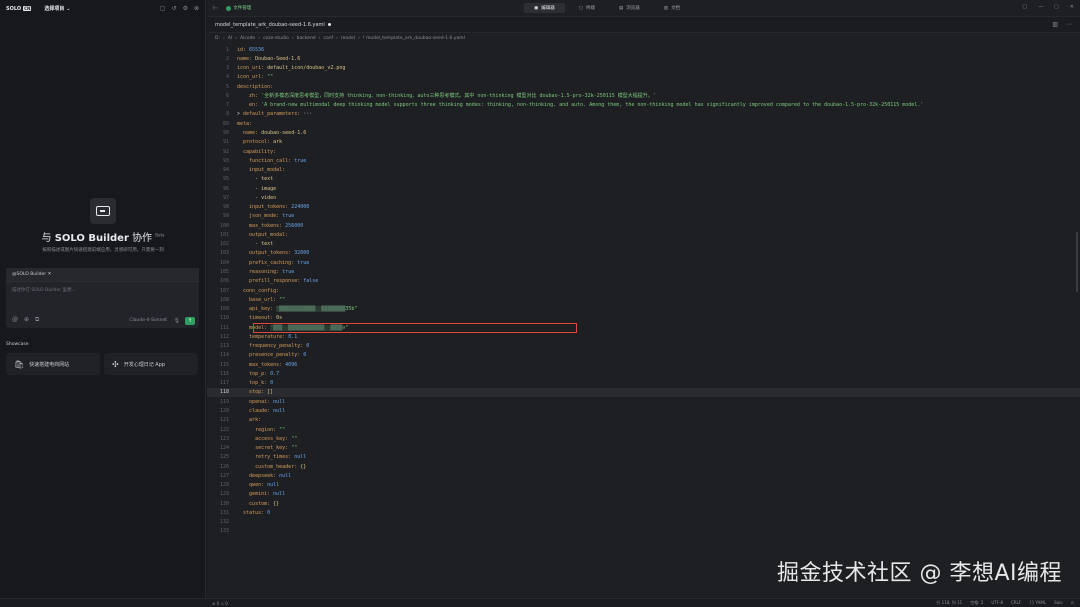  I want to click on minimize-icon: —, so click(1040, 7).